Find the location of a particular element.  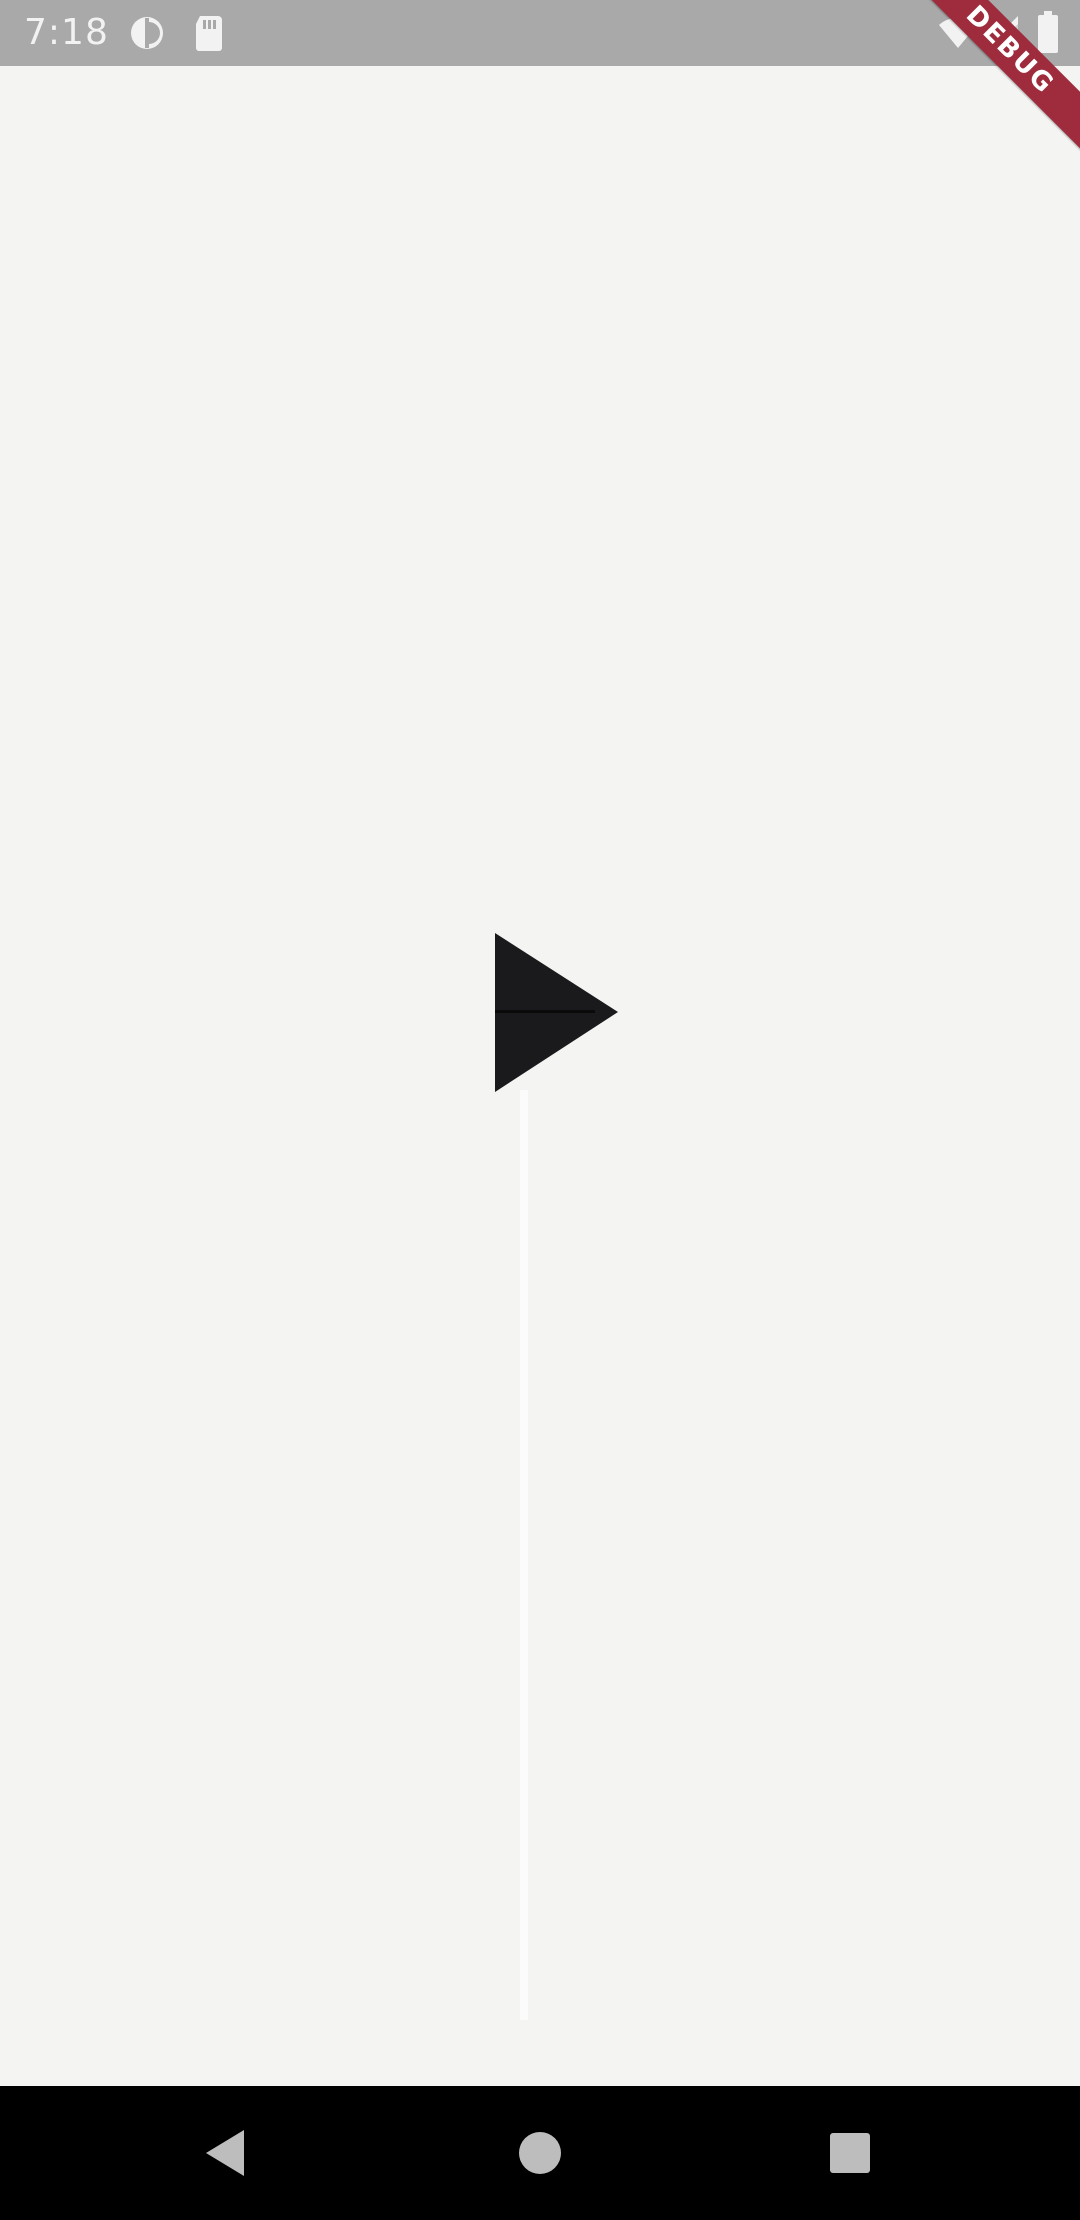

play-button is located at coordinates (555, 1012).